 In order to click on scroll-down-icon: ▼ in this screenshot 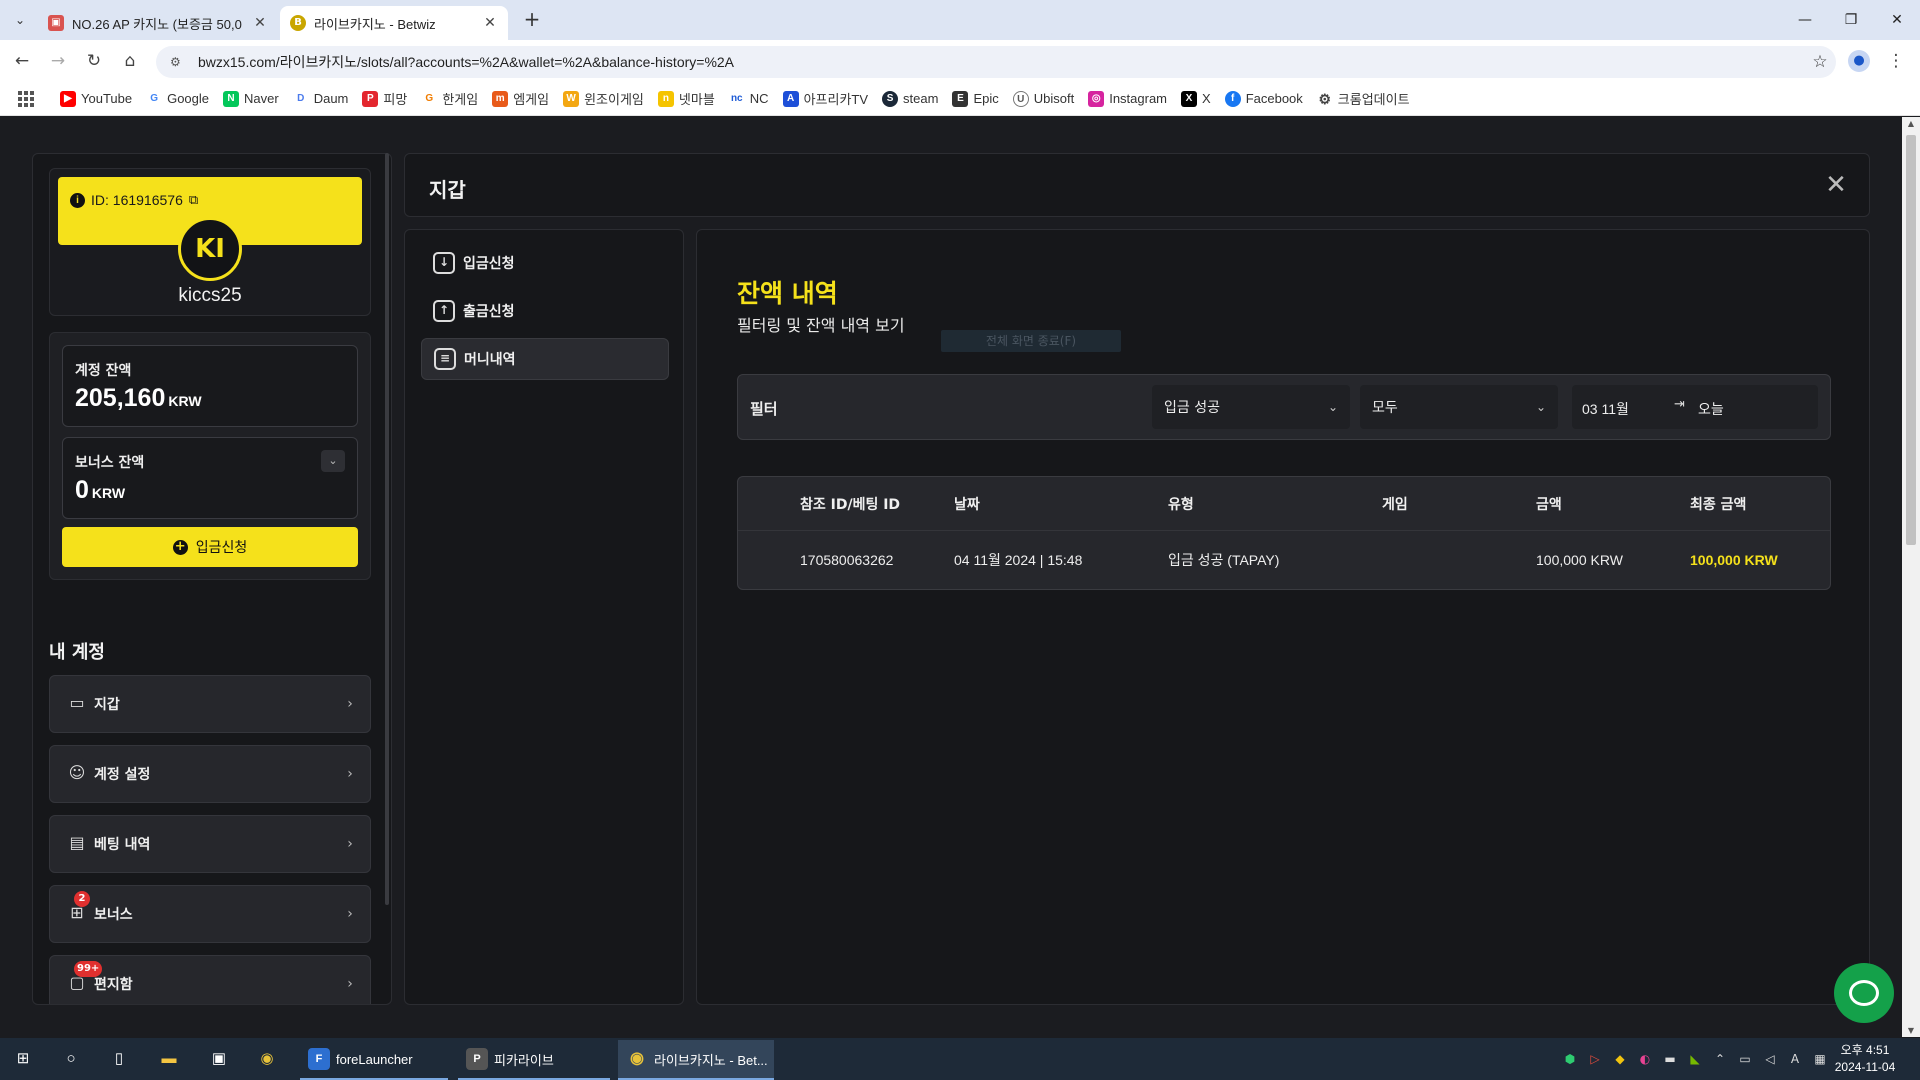, I will do `click(1911, 1030)`.